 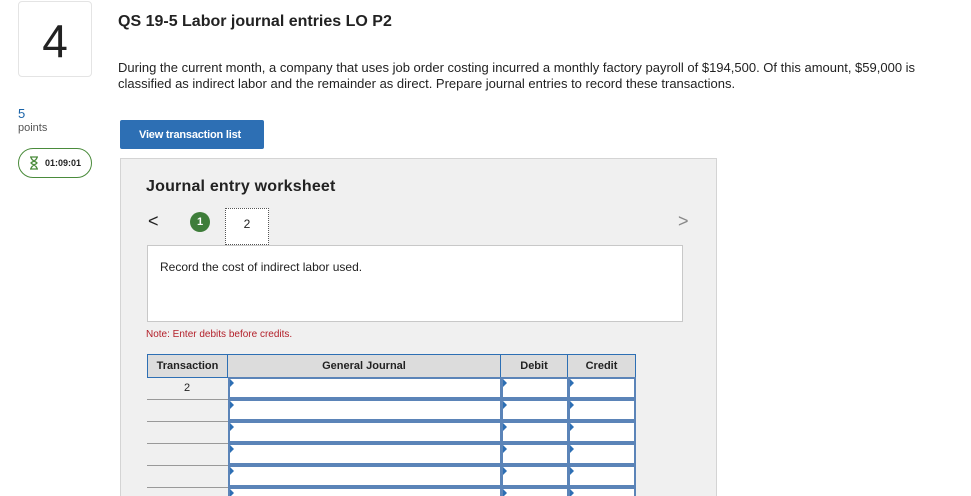 I want to click on transaction-number: 2, so click(x=187, y=388).